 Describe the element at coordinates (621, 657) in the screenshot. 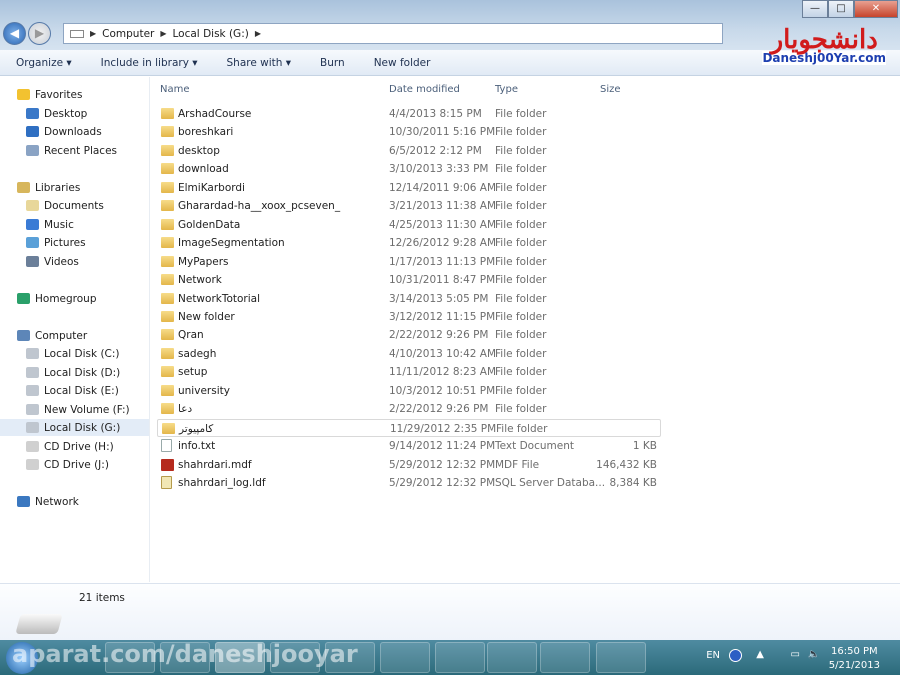

I see `taskbar-command-prompt-button` at that location.